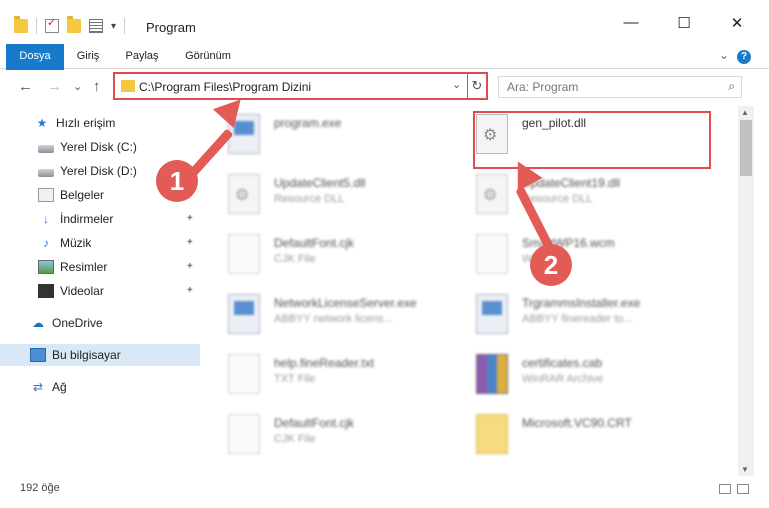 The image size is (769, 508). Describe the element at coordinates (734, 489) in the screenshot. I see `view-toggles` at that location.